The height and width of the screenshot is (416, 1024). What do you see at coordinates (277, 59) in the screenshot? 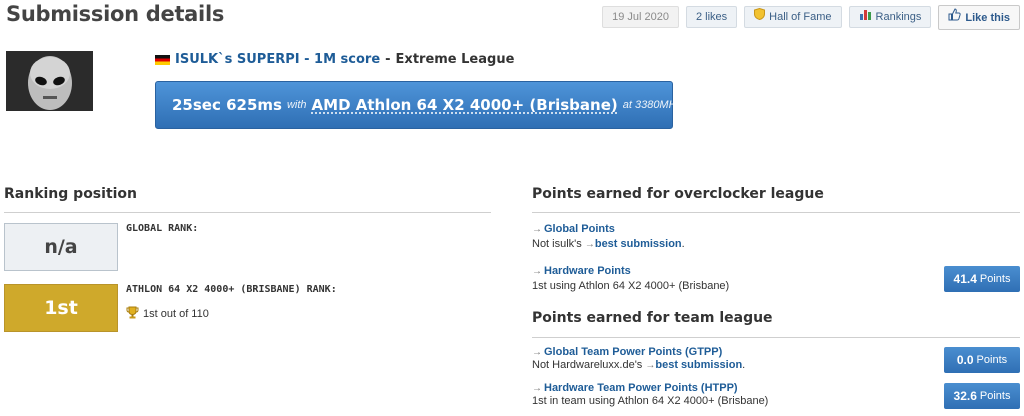
I see `submission-user-link: ISULK`s SUPERPI - 1M score` at bounding box center [277, 59].